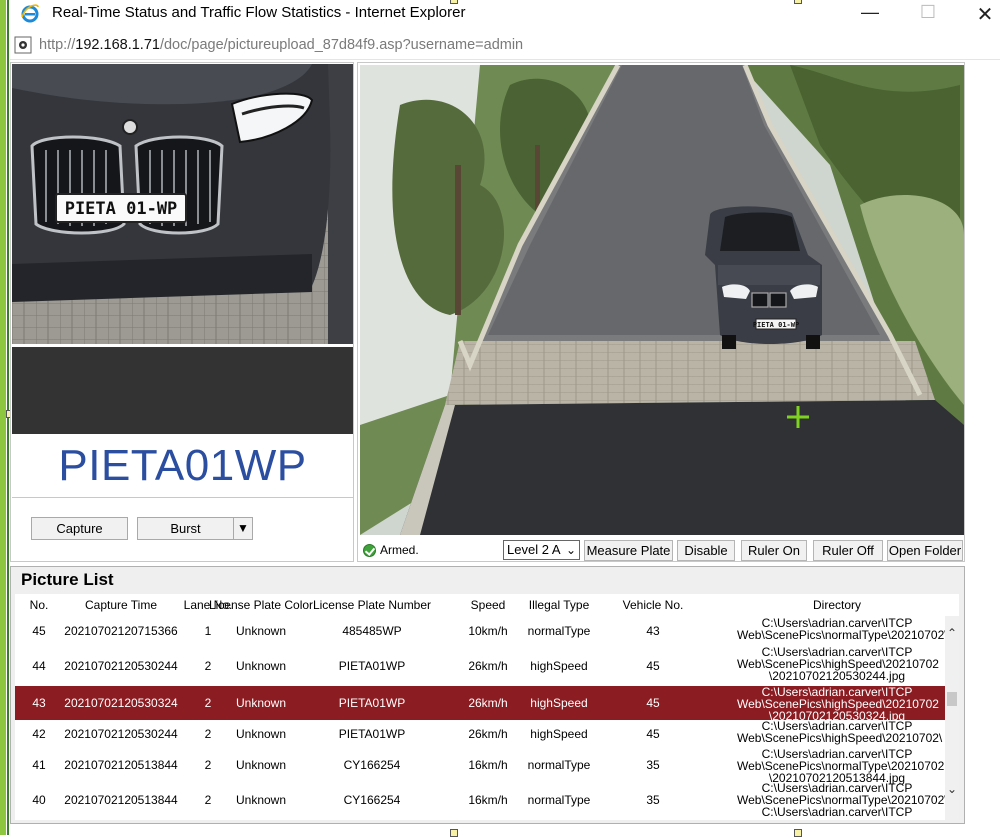 This screenshot has width=1000, height=837. Describe the element at coordinates (774, 550) in the screenshot. I see `ruler-on-button: Ruler On` at that location.